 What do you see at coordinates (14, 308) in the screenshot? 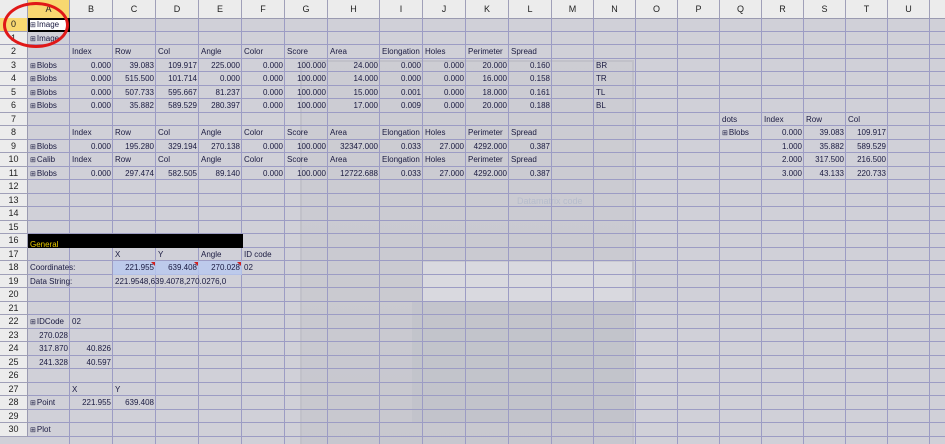
I see `row-header-21: 21` at bounding box center [14, 308].